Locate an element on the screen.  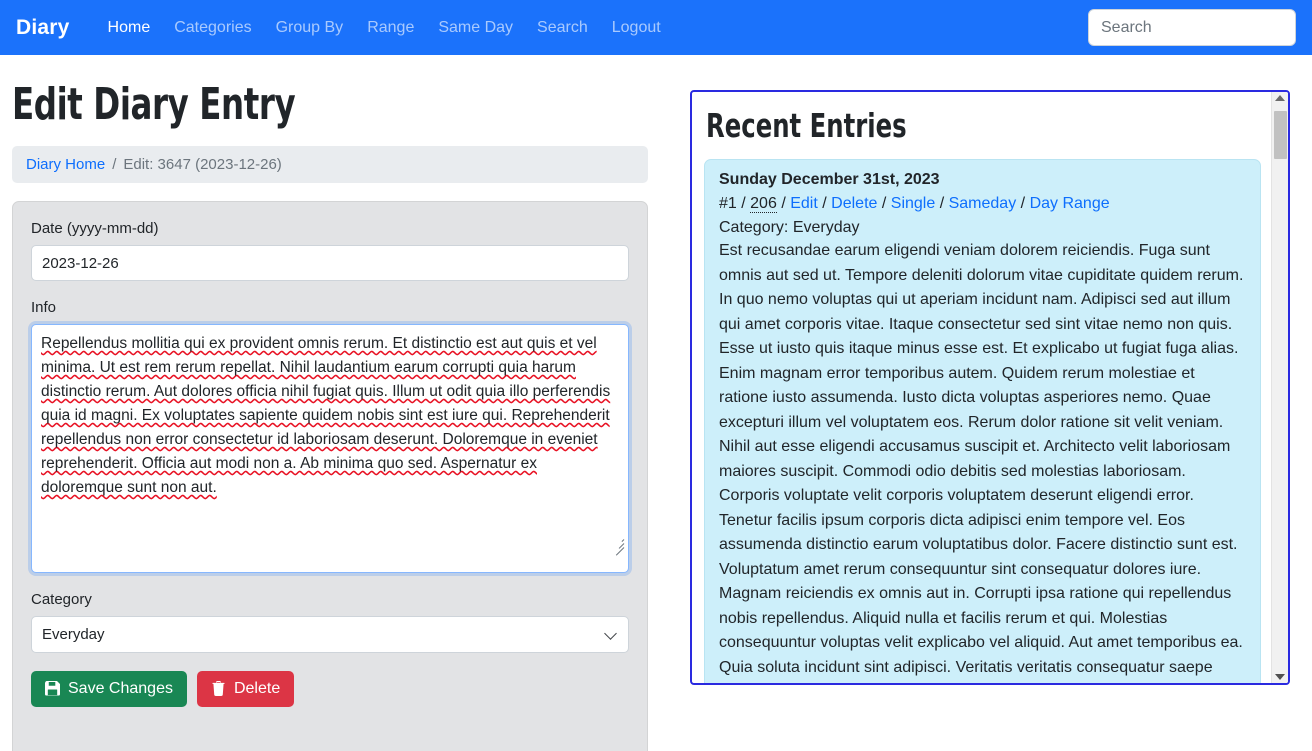
breadcrumb-home-link: Diary Home is located at coordinates (65, 164).